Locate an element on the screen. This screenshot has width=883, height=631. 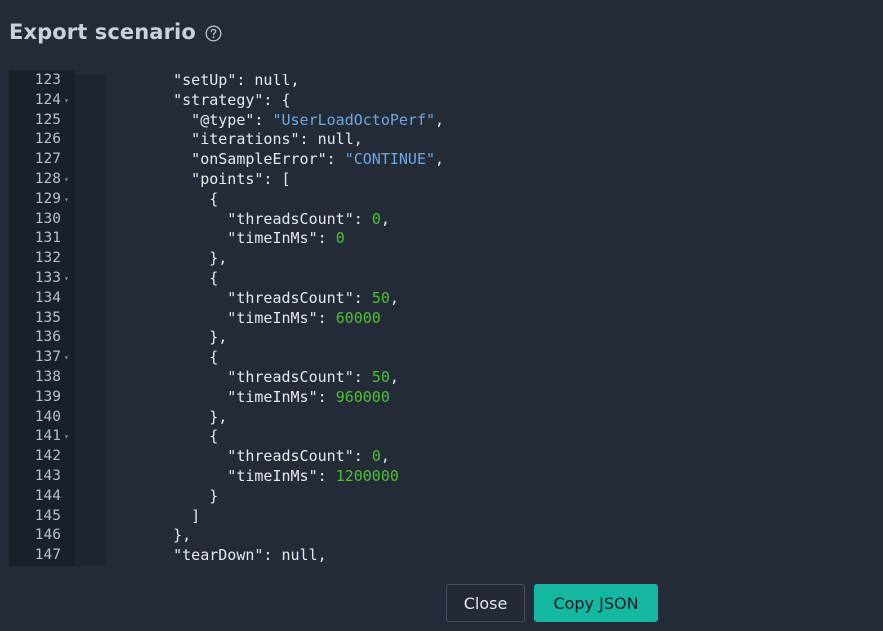
code-text: "strategy": { is located at coordinates (214, 100).